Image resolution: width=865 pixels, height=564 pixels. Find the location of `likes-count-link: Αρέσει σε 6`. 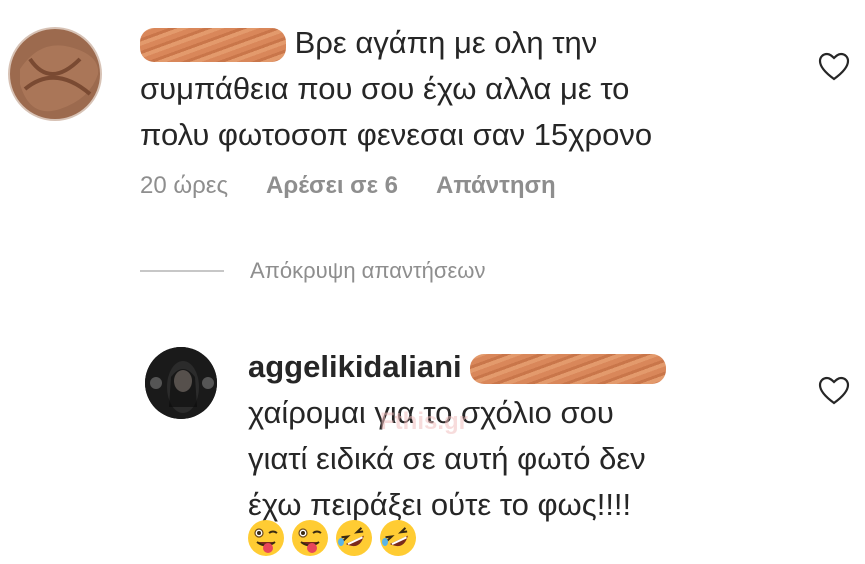

likes-count-link: Αρέσει σε 6 is located at coordinates (332, 186).